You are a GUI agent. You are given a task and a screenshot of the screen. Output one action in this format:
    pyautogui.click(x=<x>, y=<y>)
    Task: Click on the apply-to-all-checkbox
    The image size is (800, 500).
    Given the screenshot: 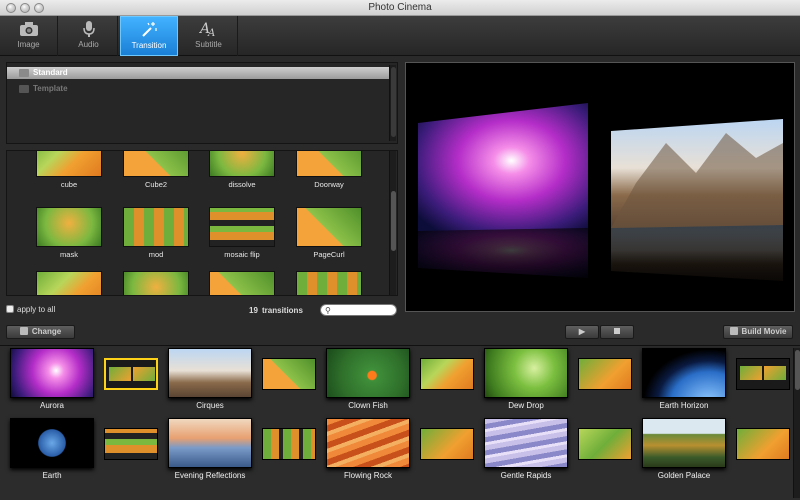 What is the action you would take?
    pyautogui.click(x=10, y=309)
    